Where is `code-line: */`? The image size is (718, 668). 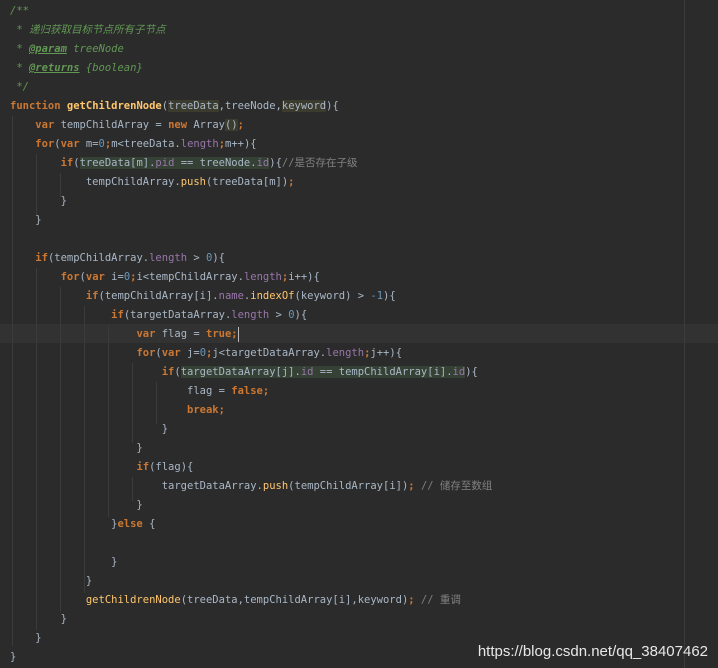
code-line: */ is located at coordinates (251, 87).